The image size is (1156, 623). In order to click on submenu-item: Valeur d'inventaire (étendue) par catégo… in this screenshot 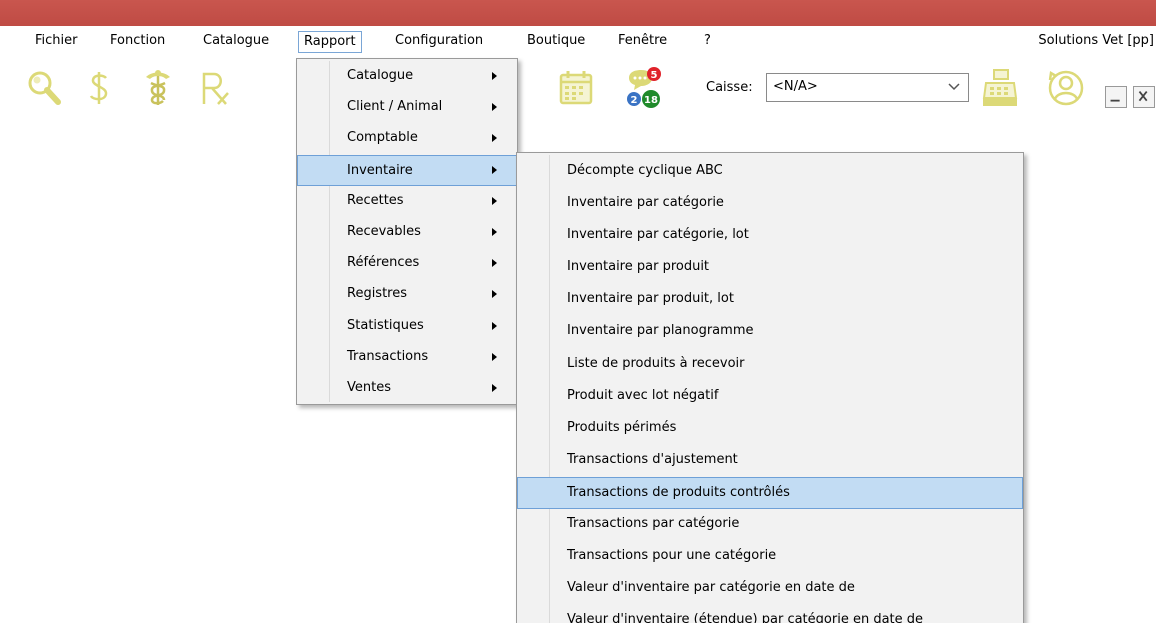, I will do `click(770, 614)`.